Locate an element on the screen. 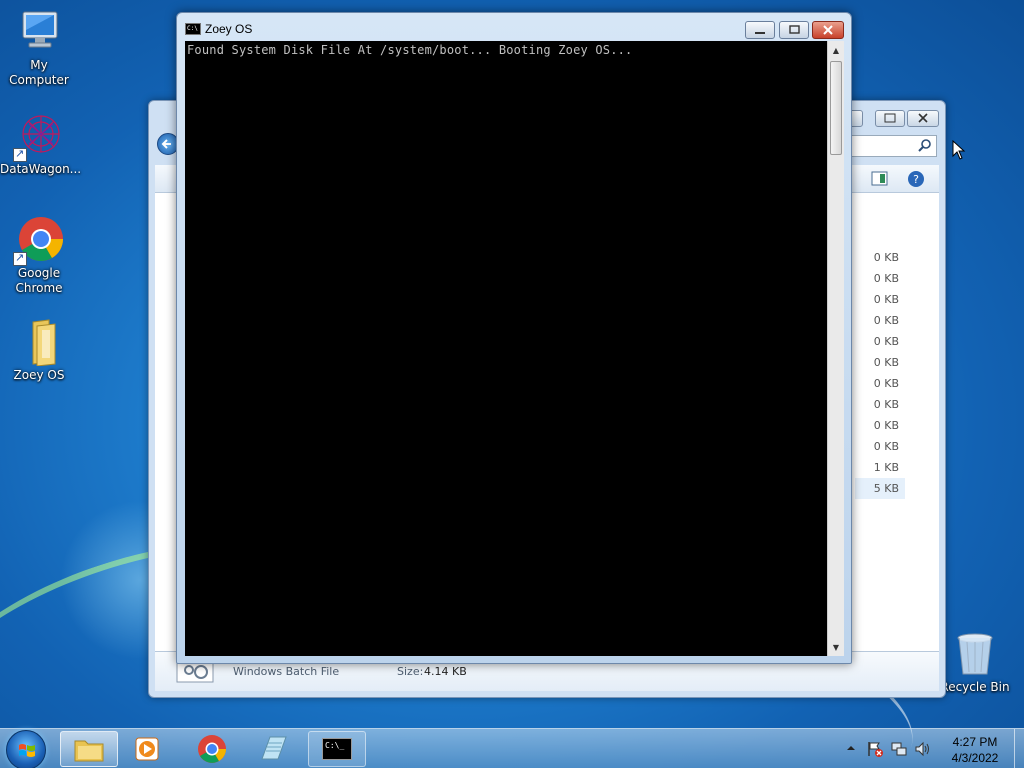 The height and width of the screenshot is (768, 1024). desktop-icon-recycle-bin: Recycle Bin is located at coordinates (975, 662).